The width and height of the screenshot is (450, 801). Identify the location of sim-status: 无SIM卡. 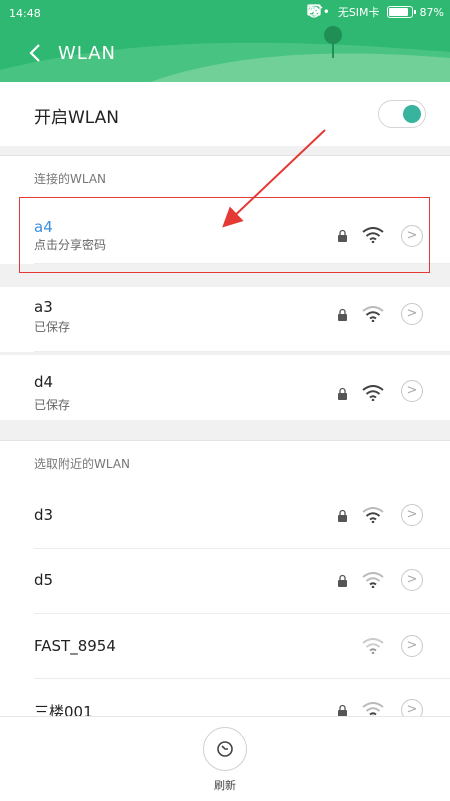
(358, 12).